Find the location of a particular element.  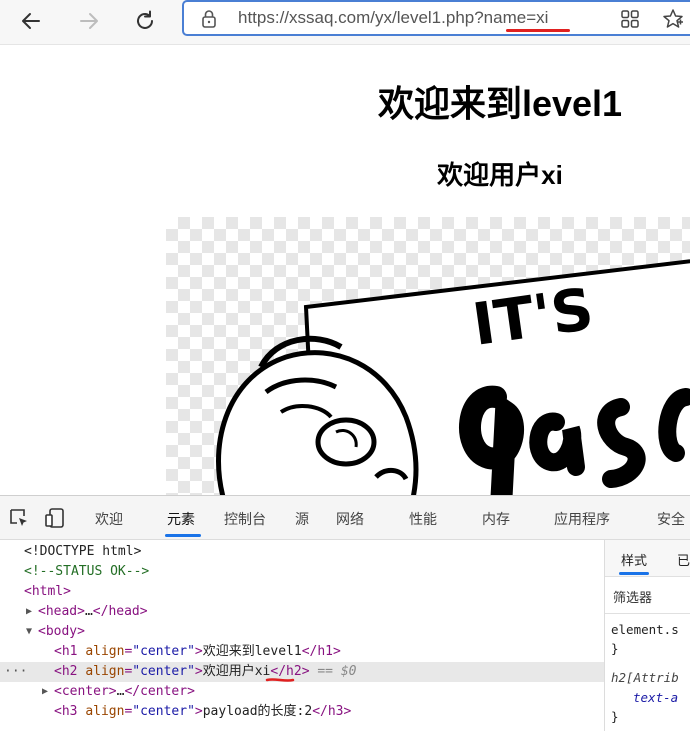

devtools-tab-memory: 内存 is located at coordinates (496, 519).